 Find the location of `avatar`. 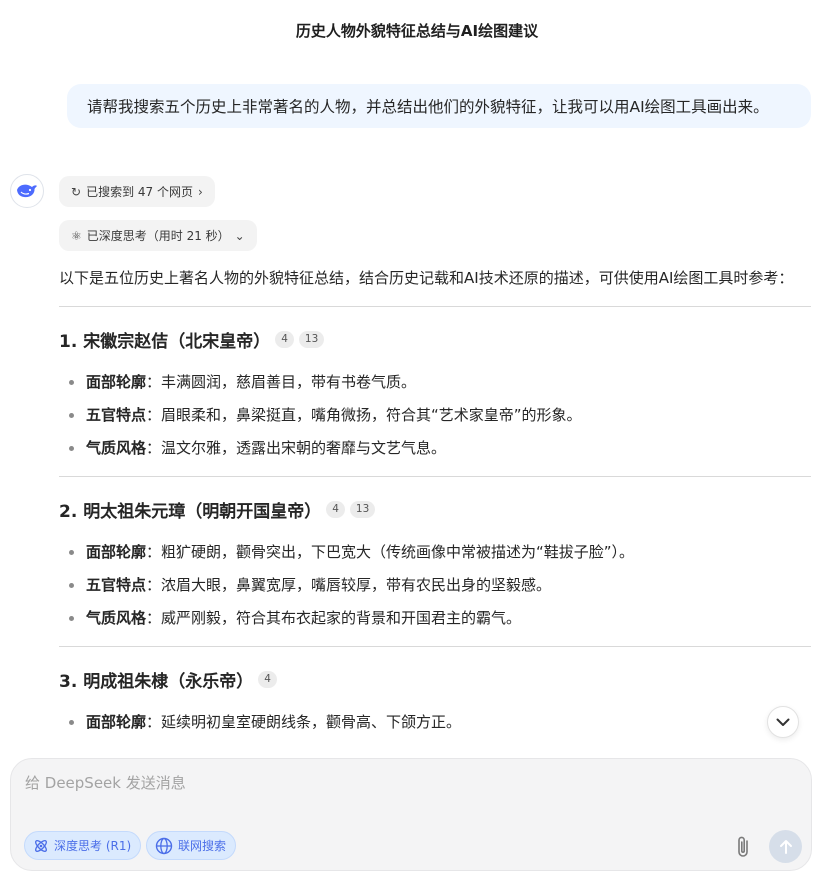

avatar is located at coordinates (27, 191).